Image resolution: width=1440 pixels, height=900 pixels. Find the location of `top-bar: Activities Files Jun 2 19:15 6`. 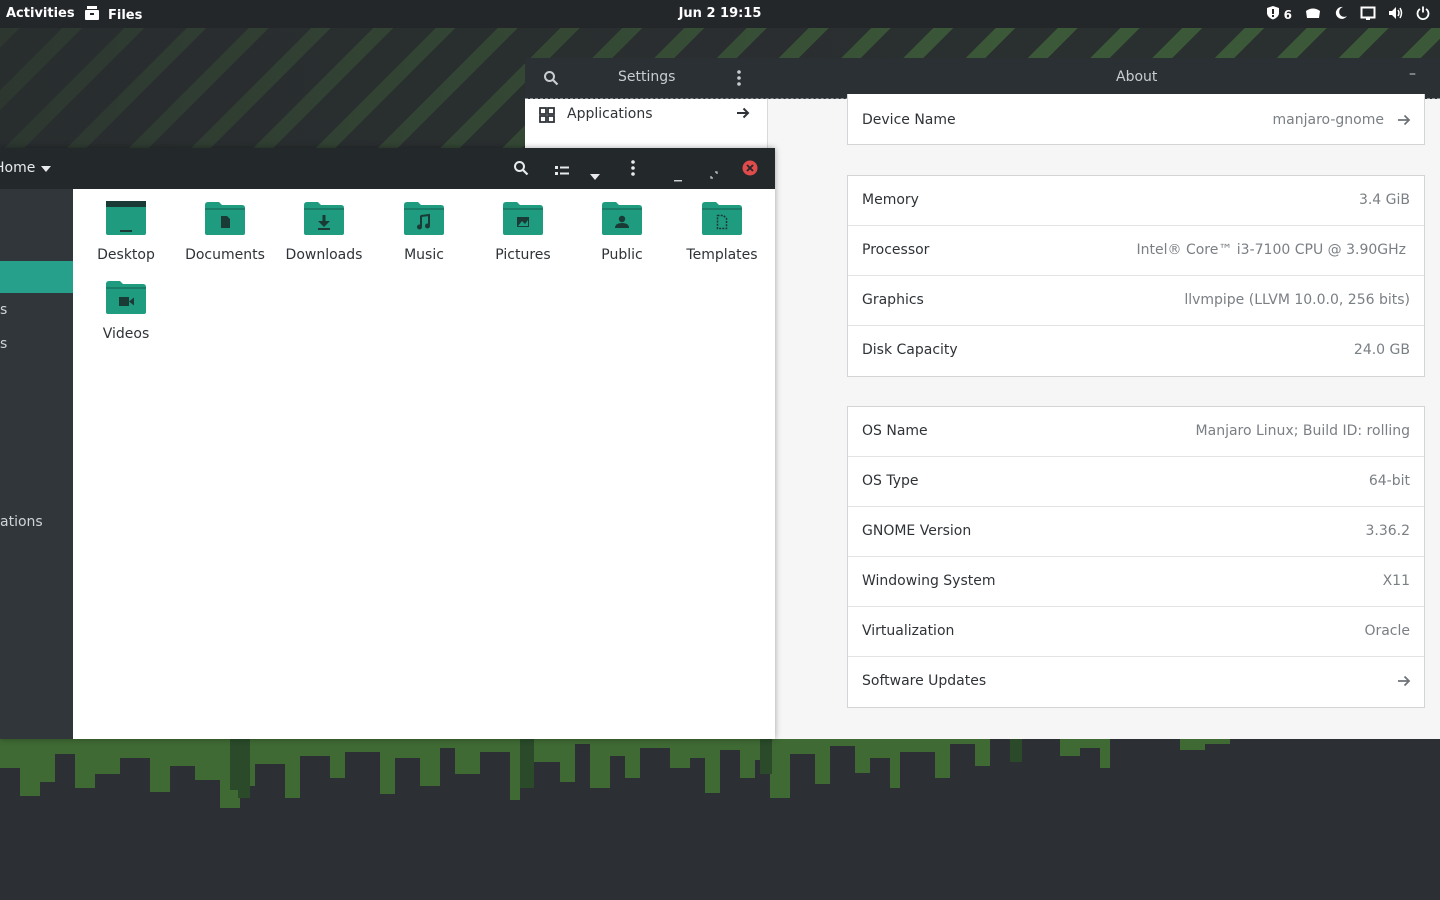

top-bar: Activities Files Jun 2 19:15 6 is located at coordinates (720, 14).